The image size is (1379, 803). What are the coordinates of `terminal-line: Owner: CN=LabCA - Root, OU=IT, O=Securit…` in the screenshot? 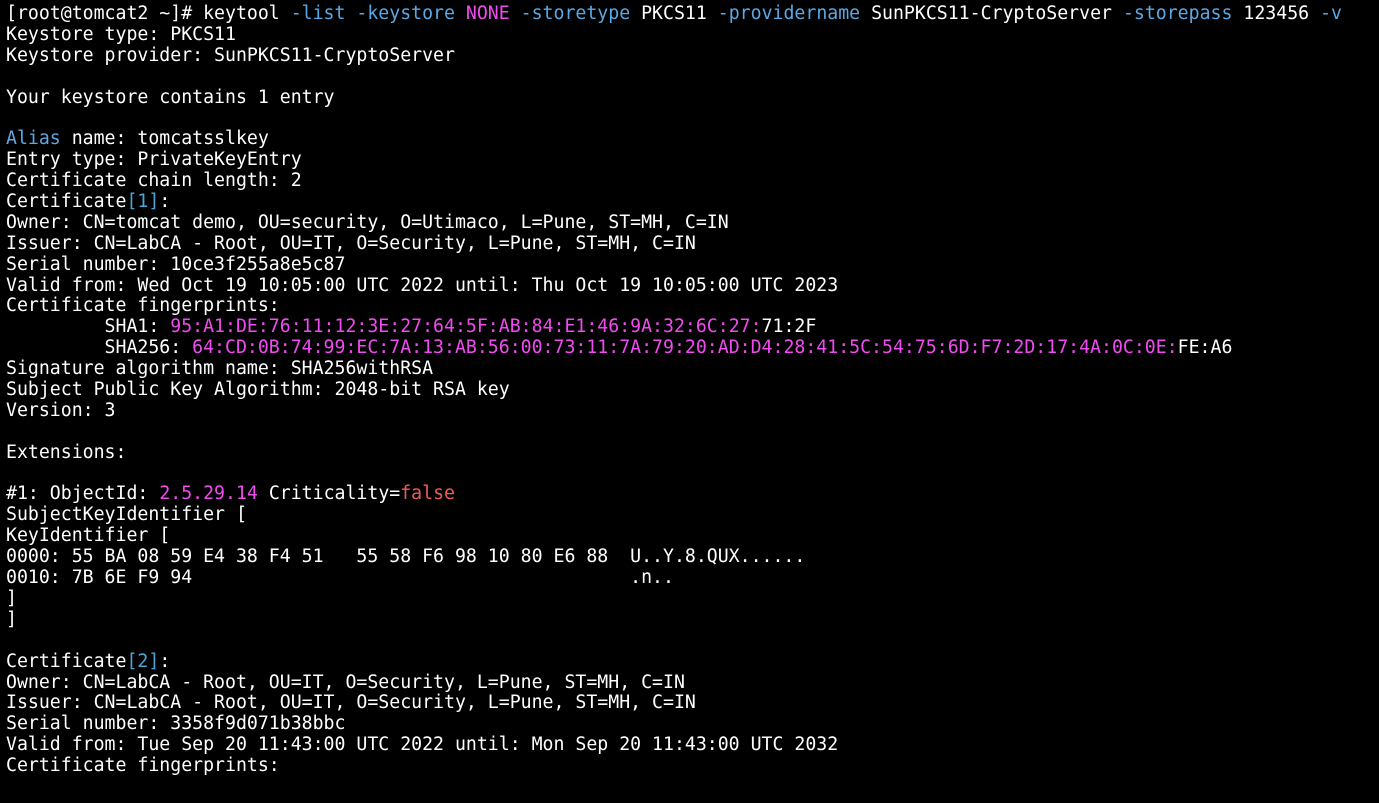 It's located at (692, 682).